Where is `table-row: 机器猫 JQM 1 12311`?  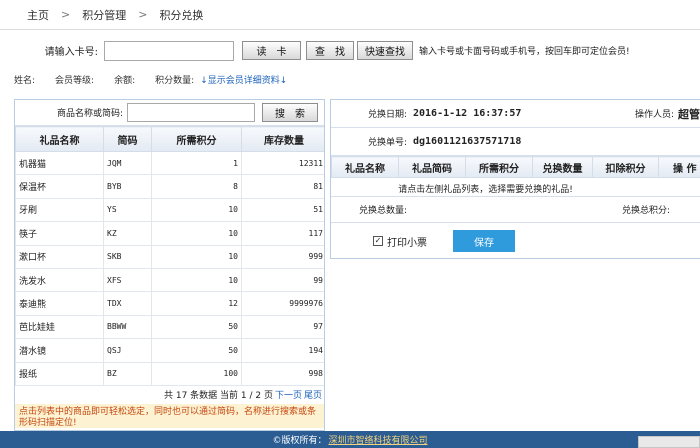 table-row: 机器猫 JQM 1 12311 is located at coordinates (169, 163).